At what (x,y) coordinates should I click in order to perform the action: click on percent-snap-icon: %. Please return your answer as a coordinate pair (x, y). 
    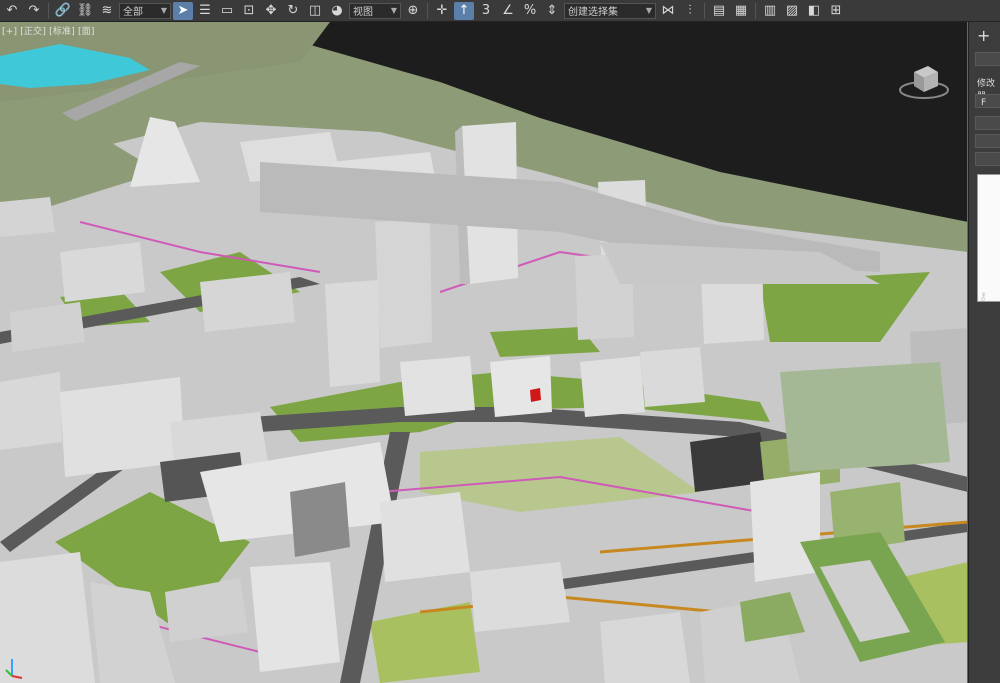
    Looking at the image, I should click on (530, 11).